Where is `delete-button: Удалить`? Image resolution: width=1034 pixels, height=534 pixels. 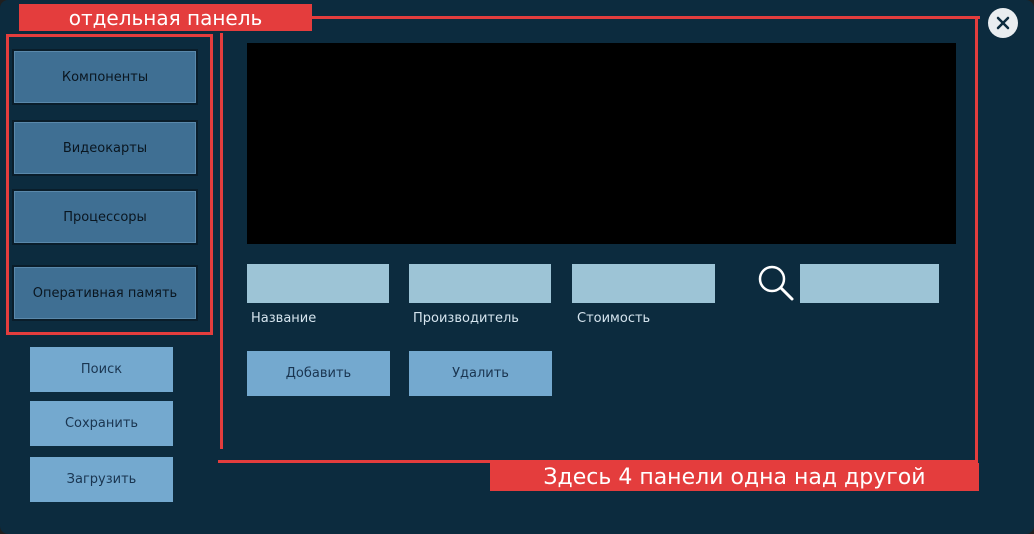
delete-button: Удалить is located at coordinates (480, 373).